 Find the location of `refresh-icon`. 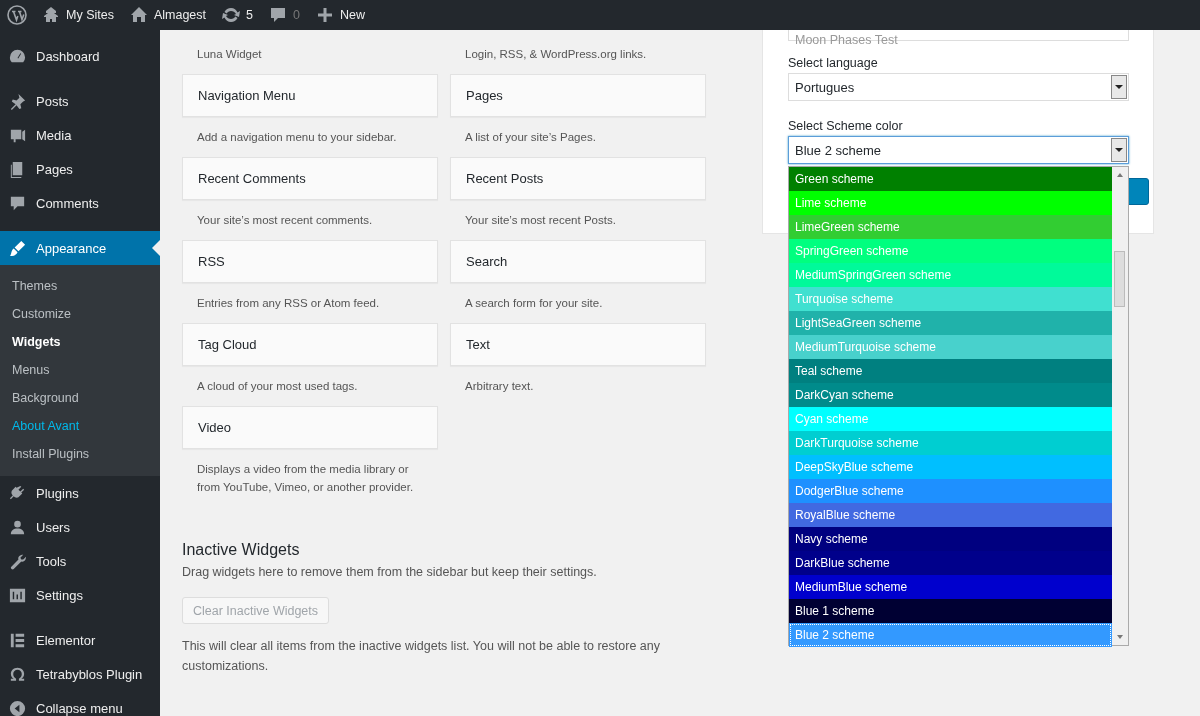

refresh-icon is located at coordinates (231, 15).